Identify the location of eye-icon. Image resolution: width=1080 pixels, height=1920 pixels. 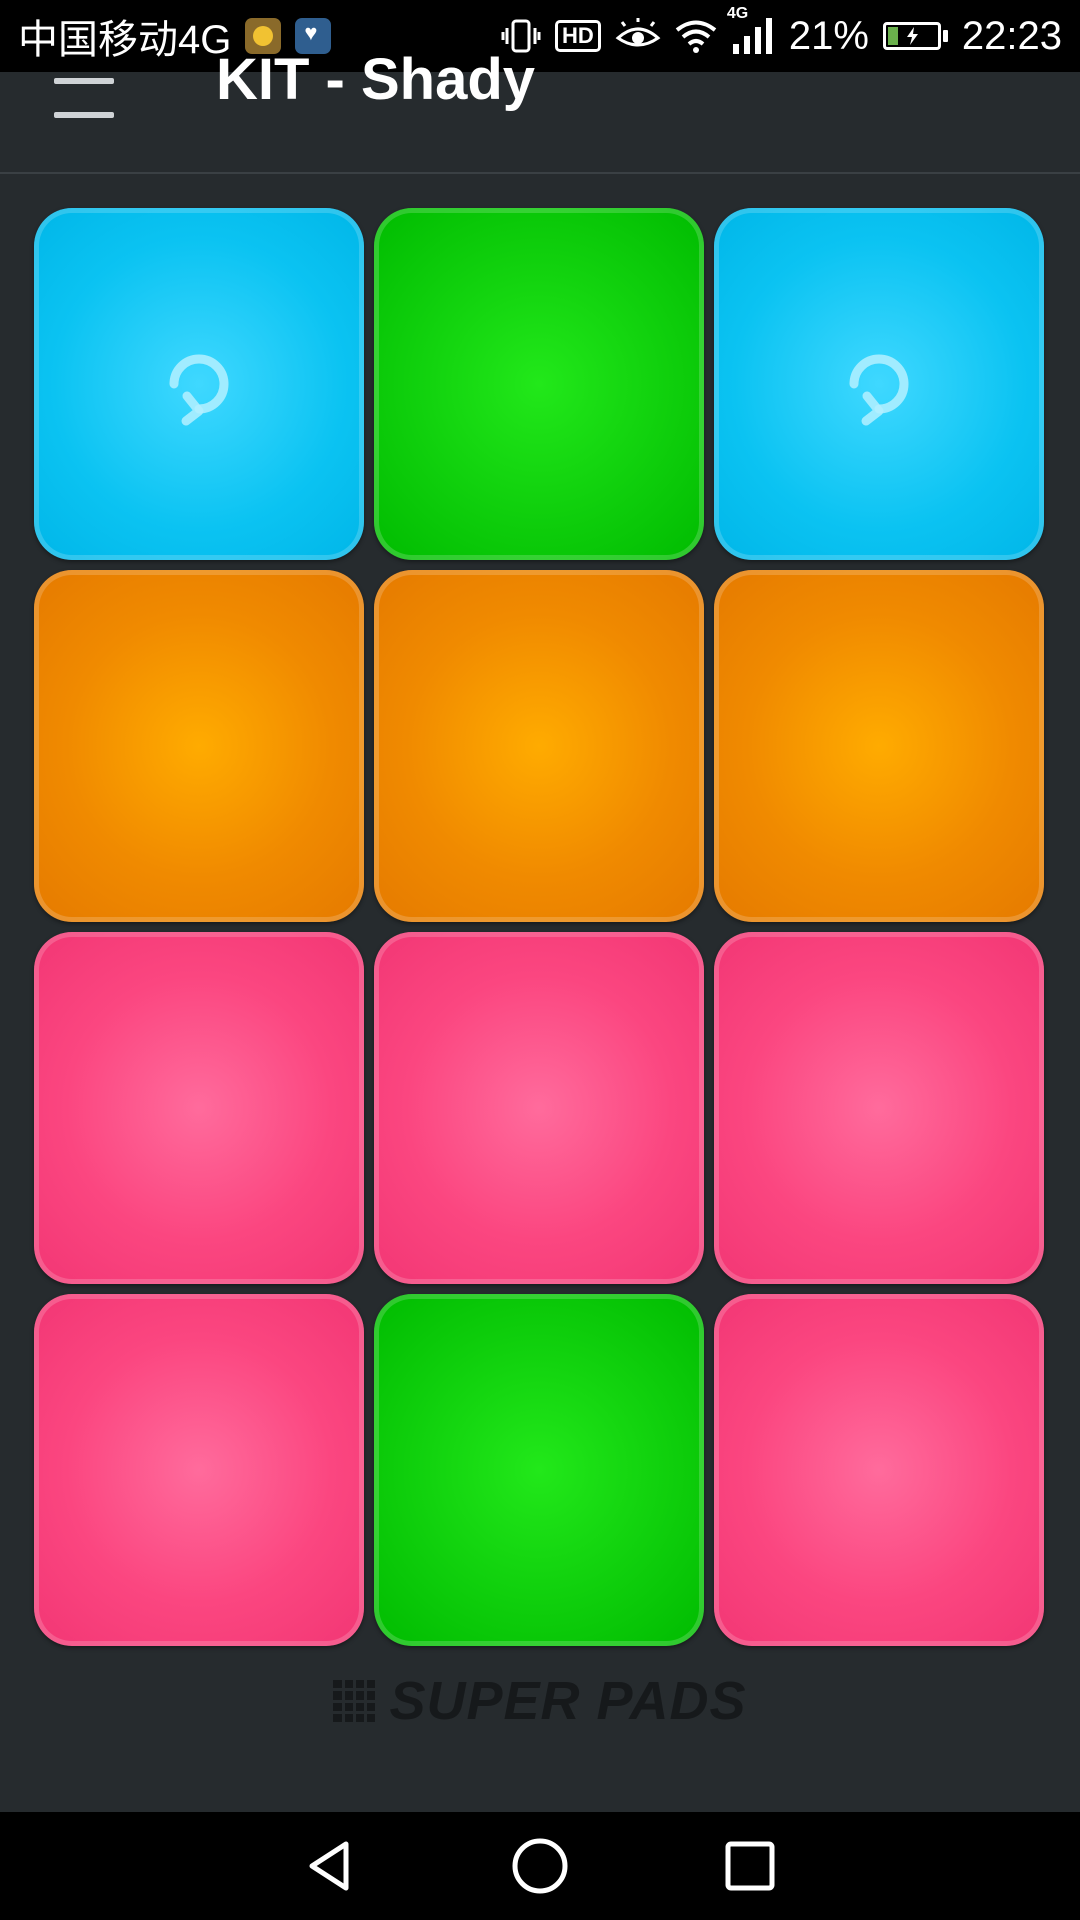
(638, 36).